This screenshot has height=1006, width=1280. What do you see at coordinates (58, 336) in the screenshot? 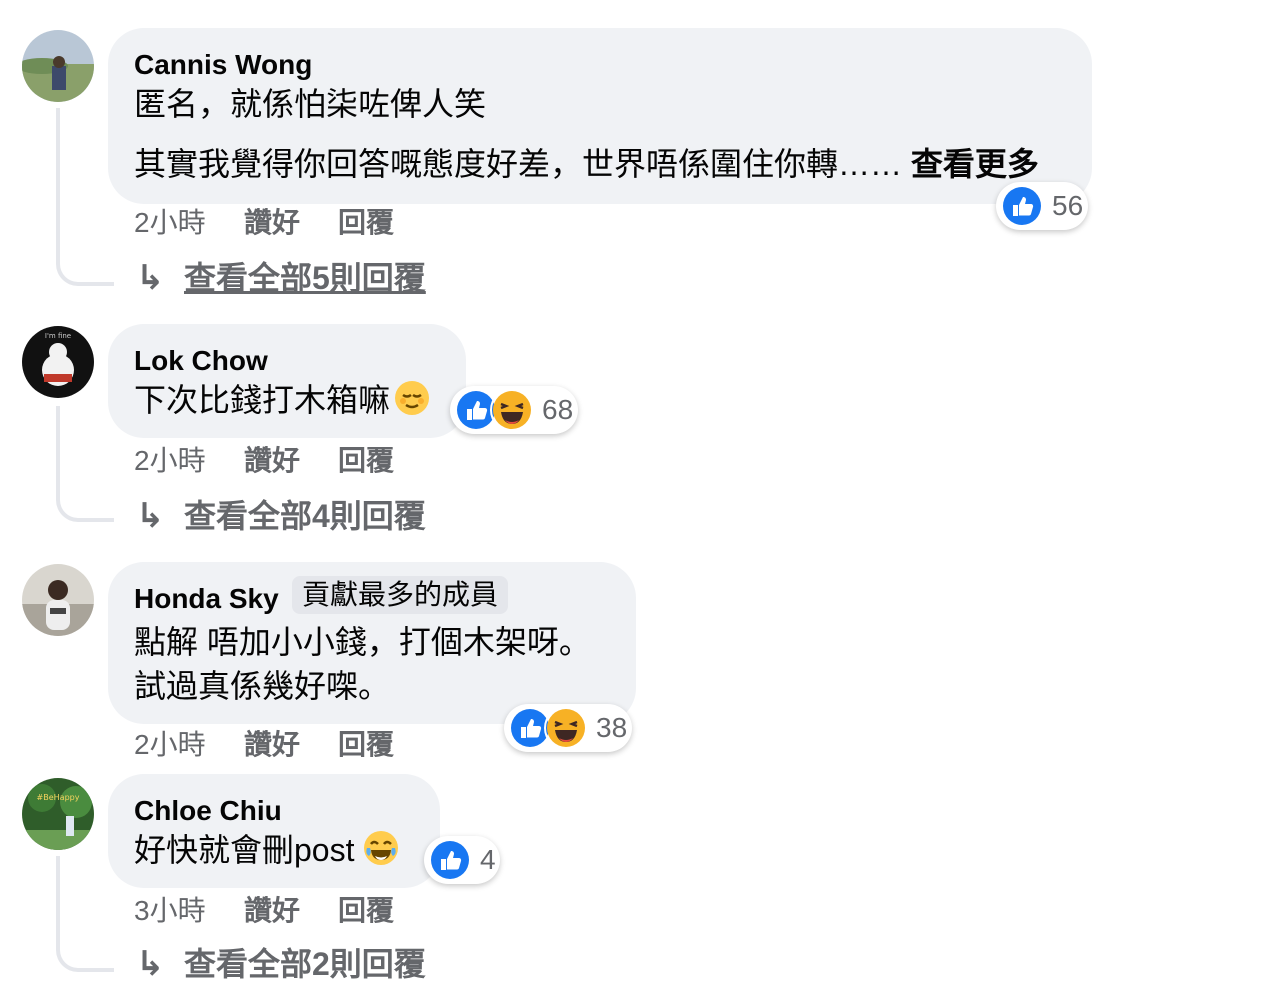
I see `svg-text: I'm fine` at bounding box center [58, 336].